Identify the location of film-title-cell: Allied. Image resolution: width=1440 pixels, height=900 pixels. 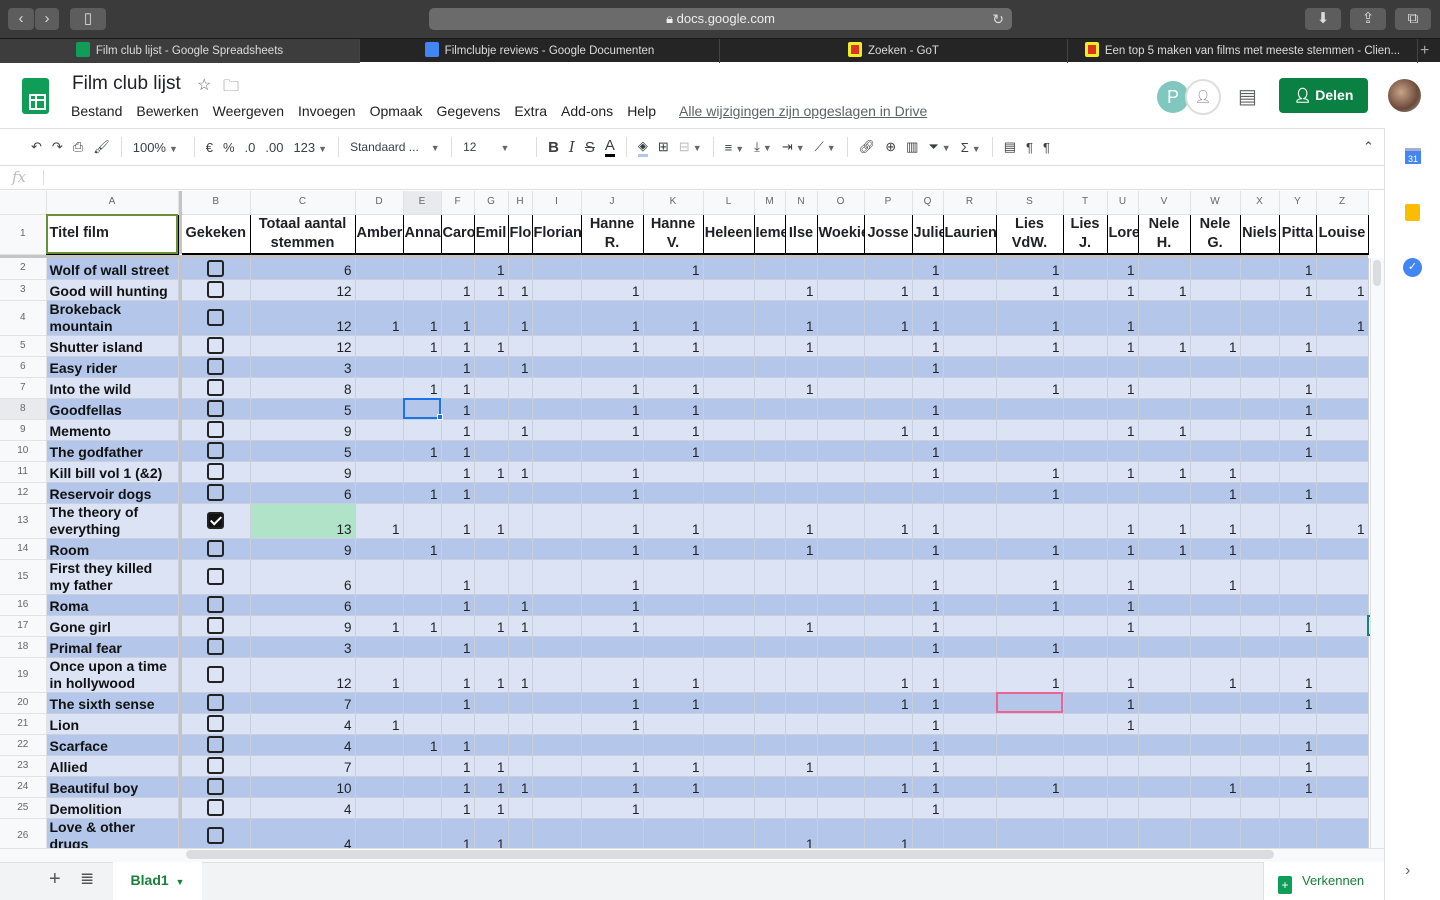
(112, 766).